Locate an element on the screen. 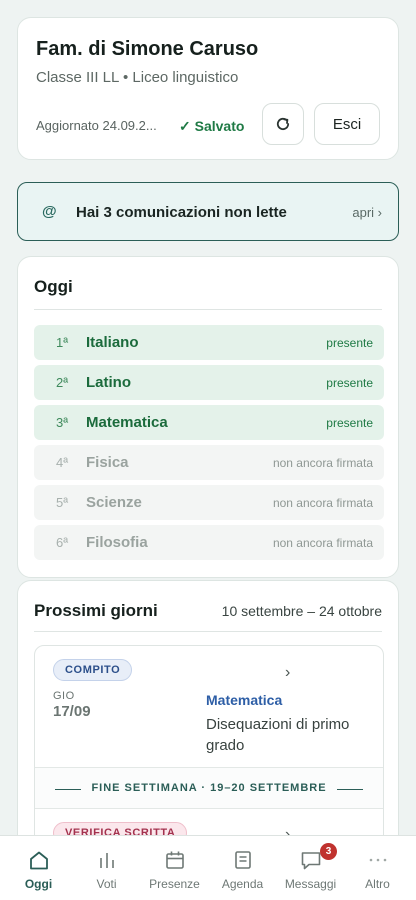  upcoming-title: Prossimi giorni is located at coordinates (96, 610).